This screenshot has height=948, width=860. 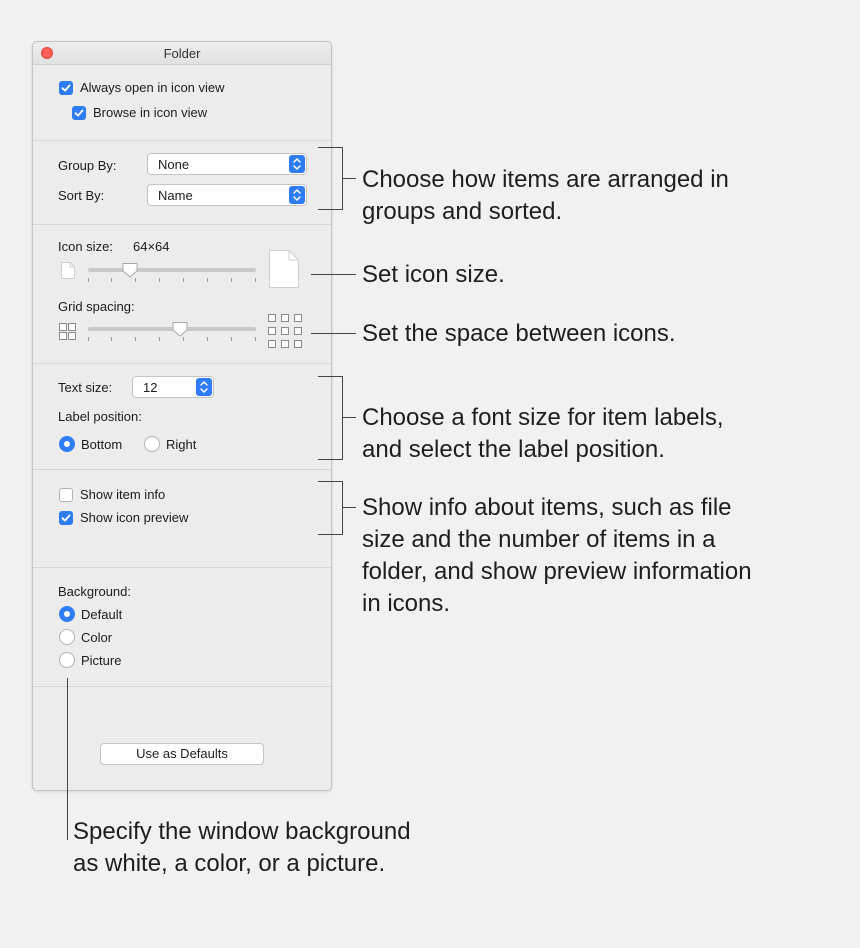 What do you see at coordinates (81, 195) in the screenshot?
I see `sort-by-label: Sort By:` at bounding box center [81, 195].